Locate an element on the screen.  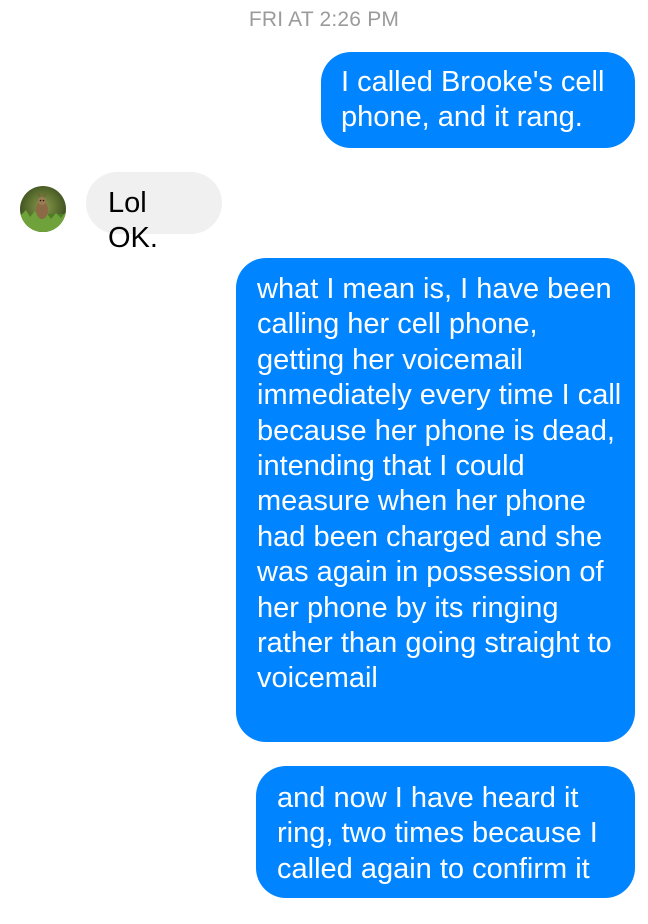
incoming-message-bubble: Lol OK. is located at coordinates (154, 213).